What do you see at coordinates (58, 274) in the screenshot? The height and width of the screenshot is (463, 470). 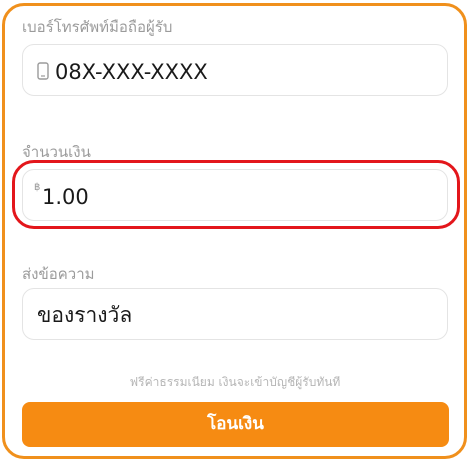 I see `message-label: ส่งข้อความ` at bounding box center [58, 274].